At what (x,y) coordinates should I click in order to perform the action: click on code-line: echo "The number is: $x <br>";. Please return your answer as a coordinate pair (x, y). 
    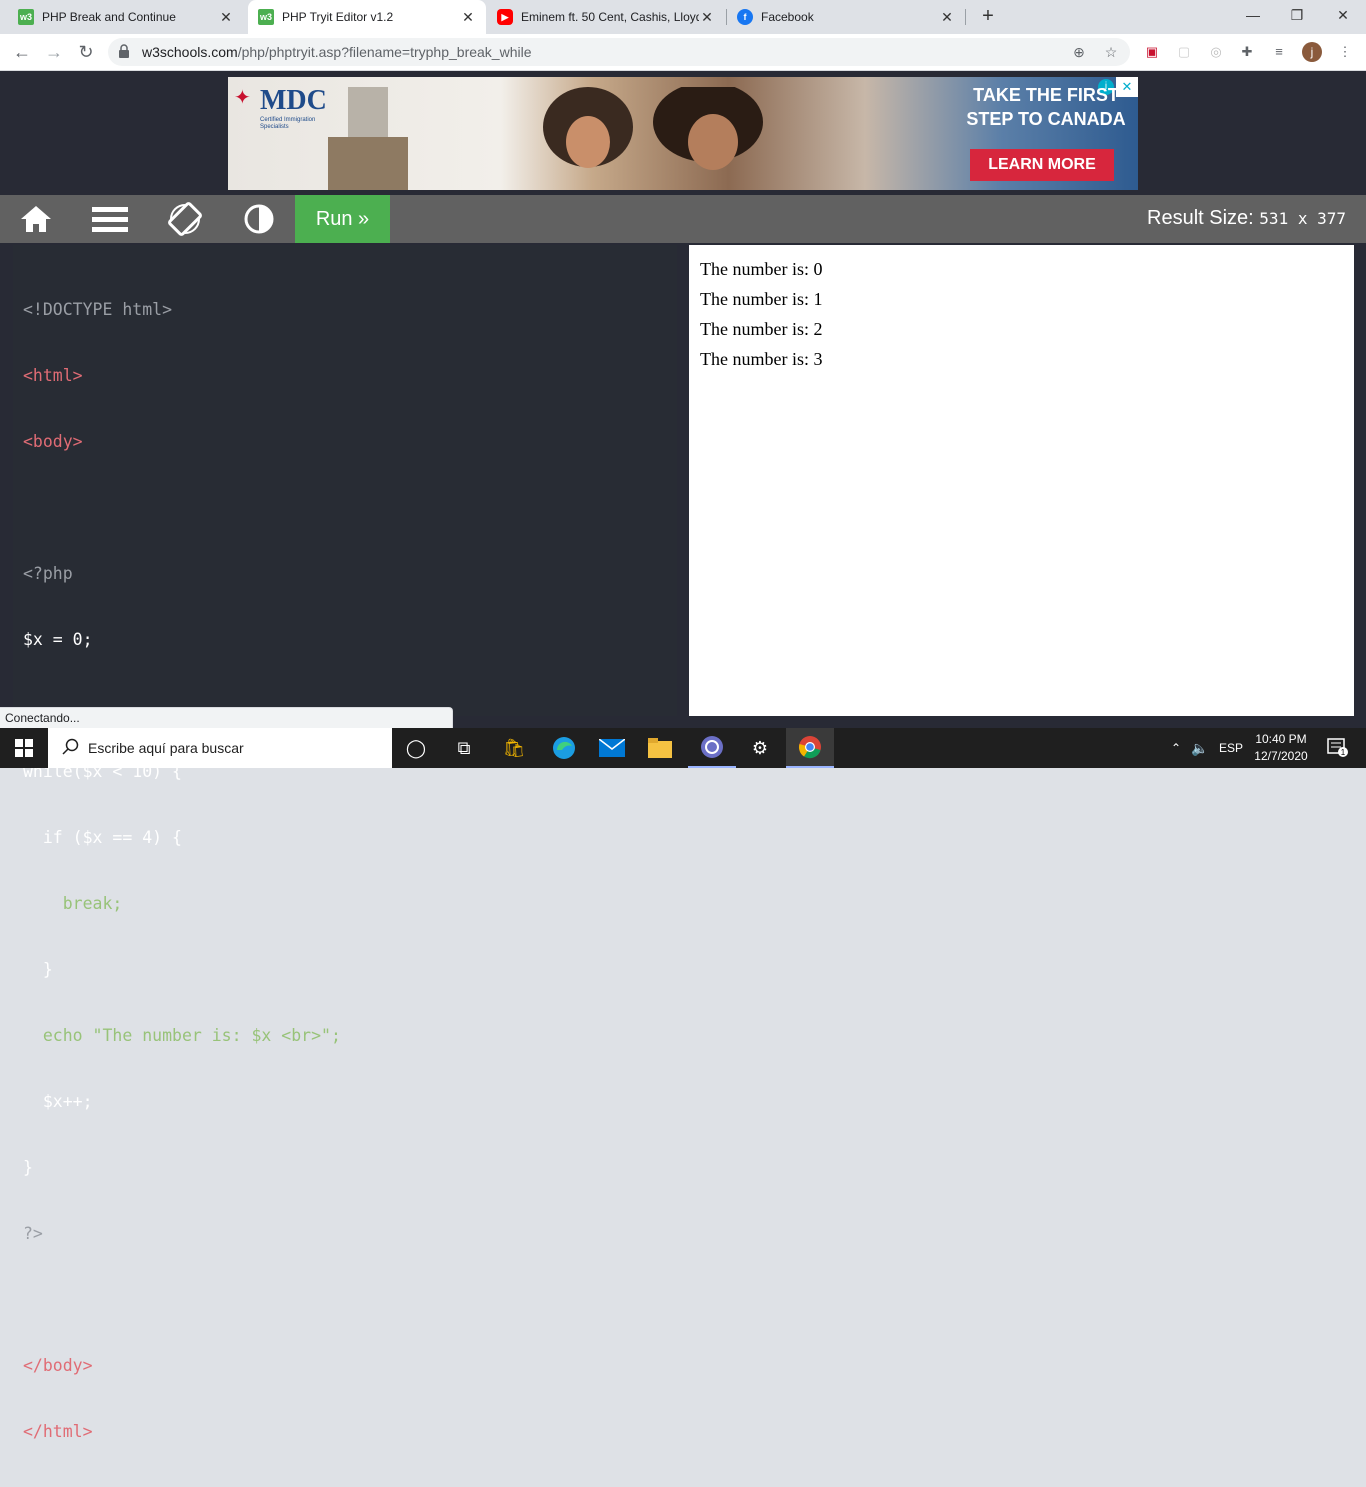
    Looking at the image, I should click on (182, 1035).